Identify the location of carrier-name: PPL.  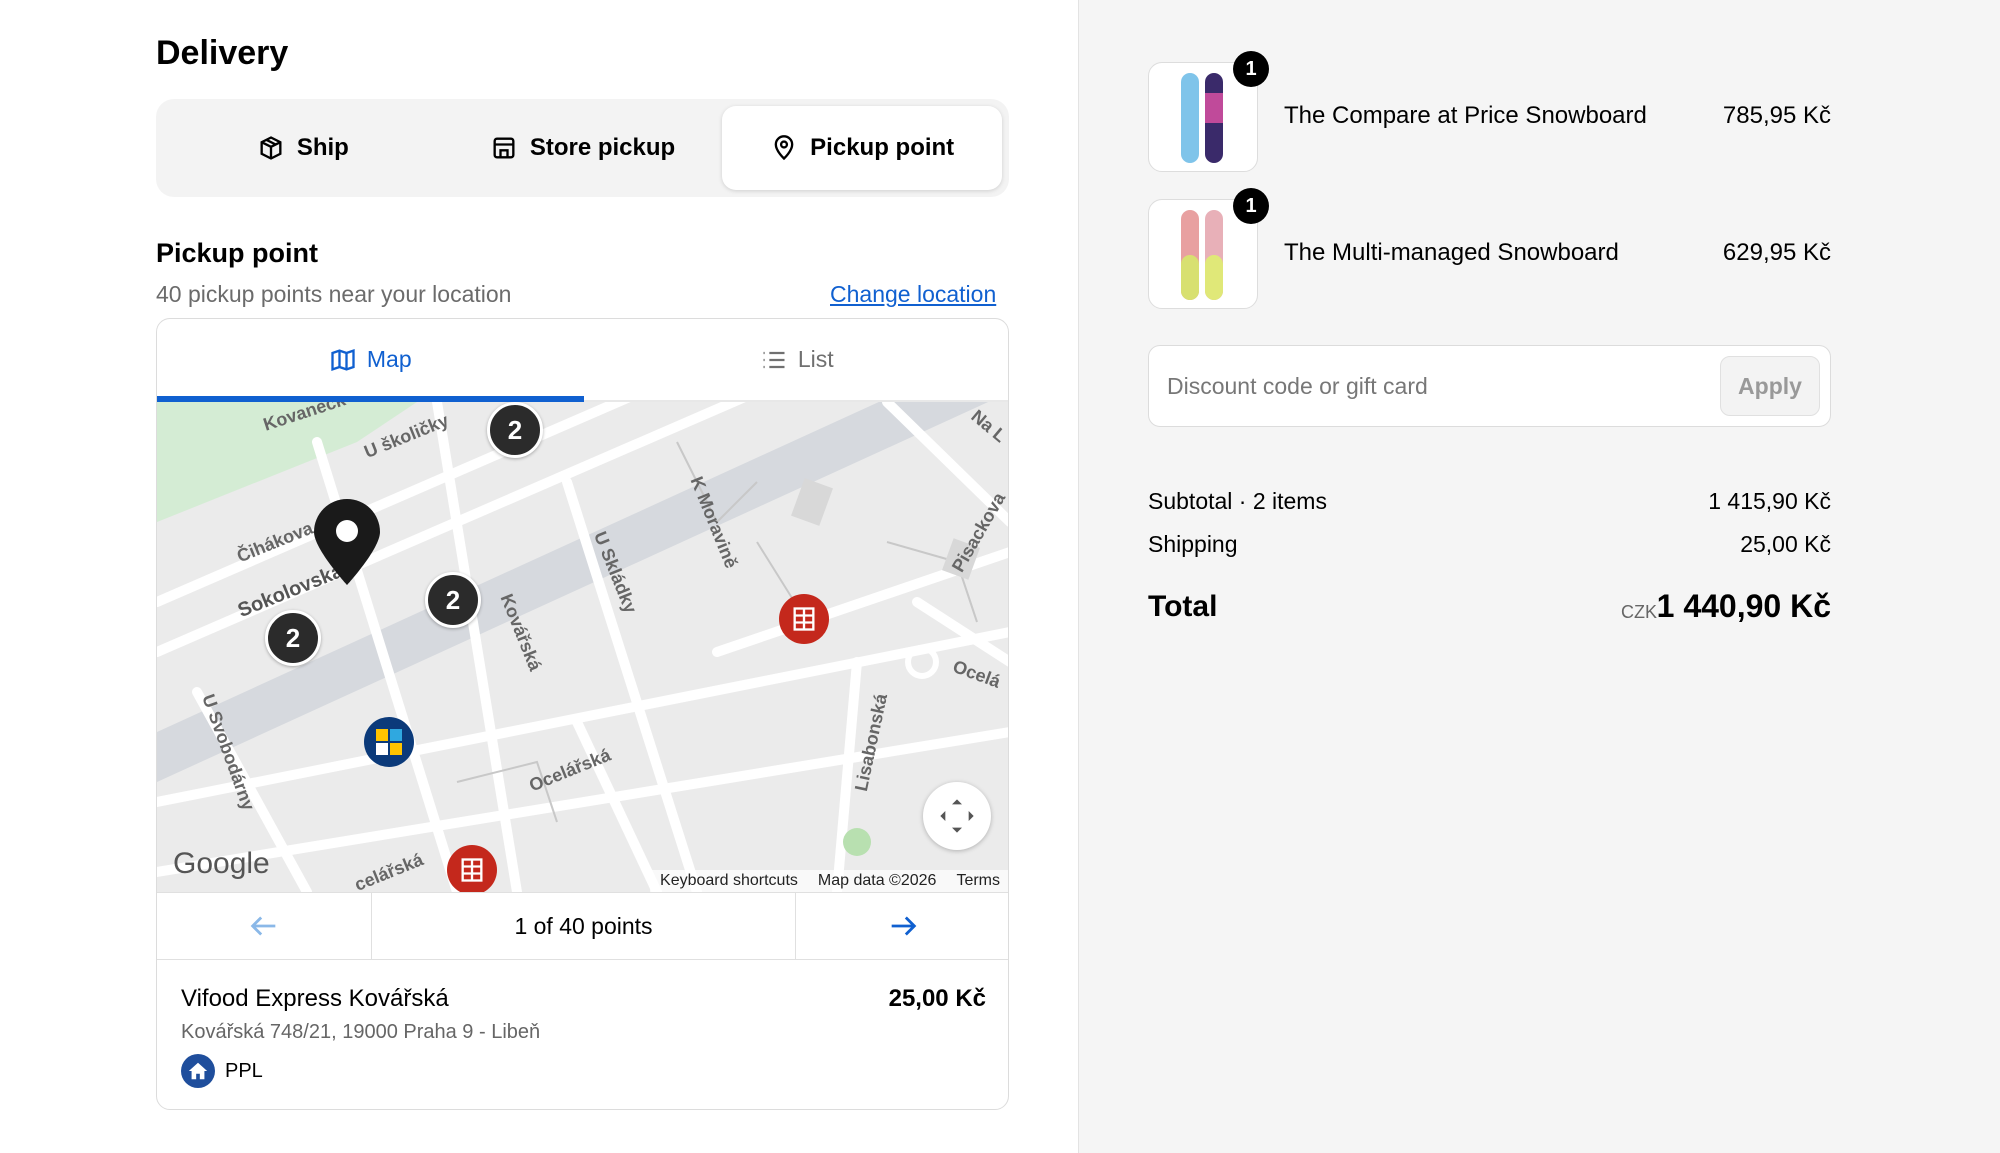
(244, 1070).